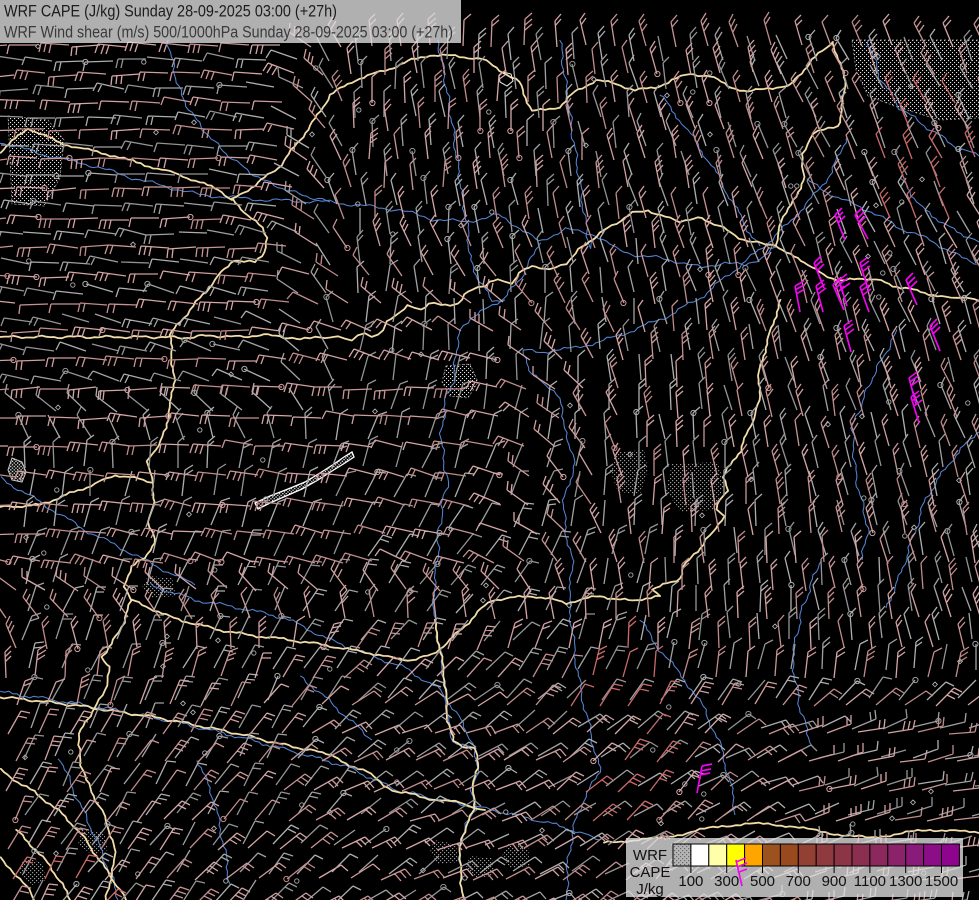 This screenshot has height=900, width=979. What do you see at coordinates (798, 881) in the screenshot?
I see `svg-text: 700` at bounding box center [798, 881].